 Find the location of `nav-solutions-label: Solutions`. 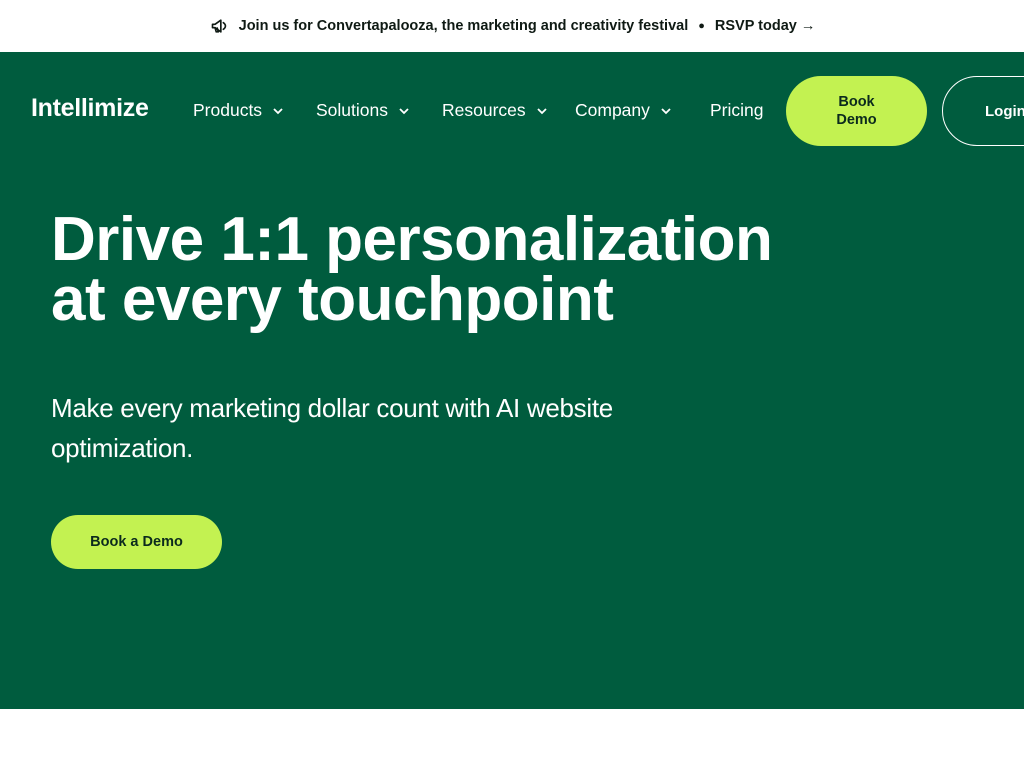

nav-solutions-label: Solutions is located at coordinates (352, 110).